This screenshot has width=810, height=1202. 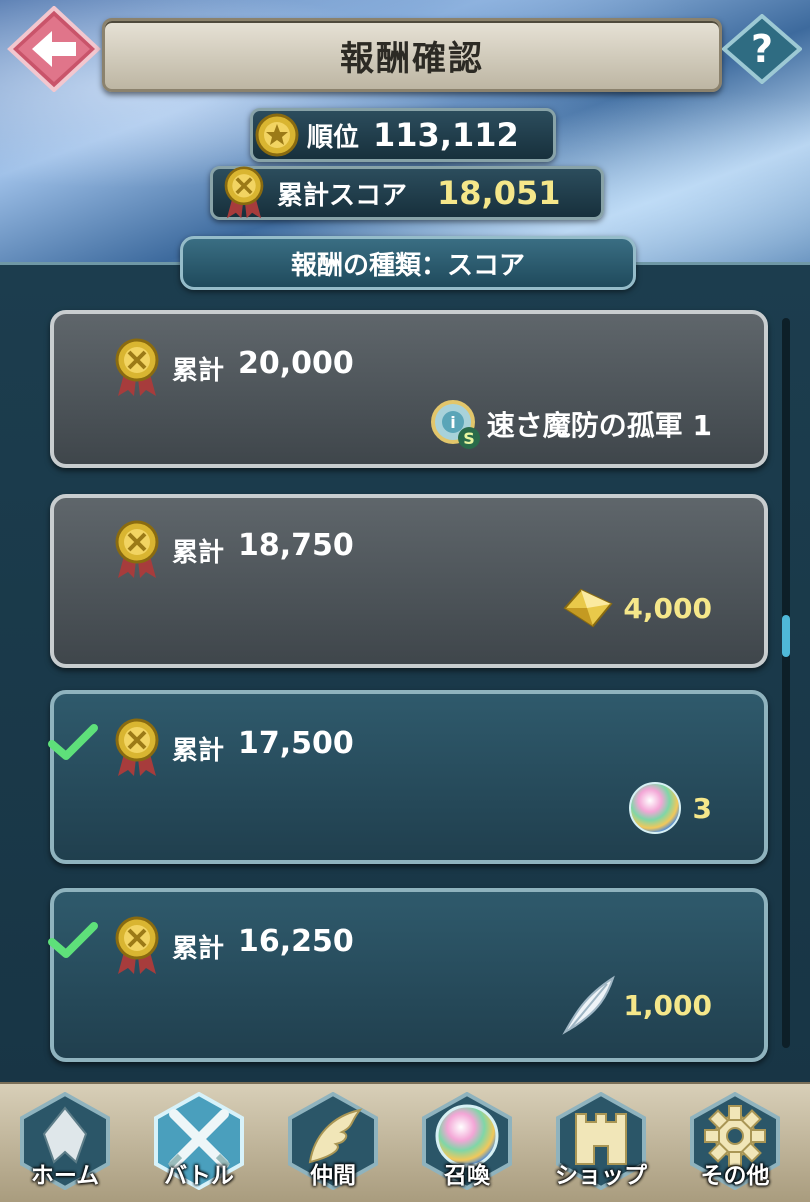 I want to click on back-button, so click(x=54, y=49).